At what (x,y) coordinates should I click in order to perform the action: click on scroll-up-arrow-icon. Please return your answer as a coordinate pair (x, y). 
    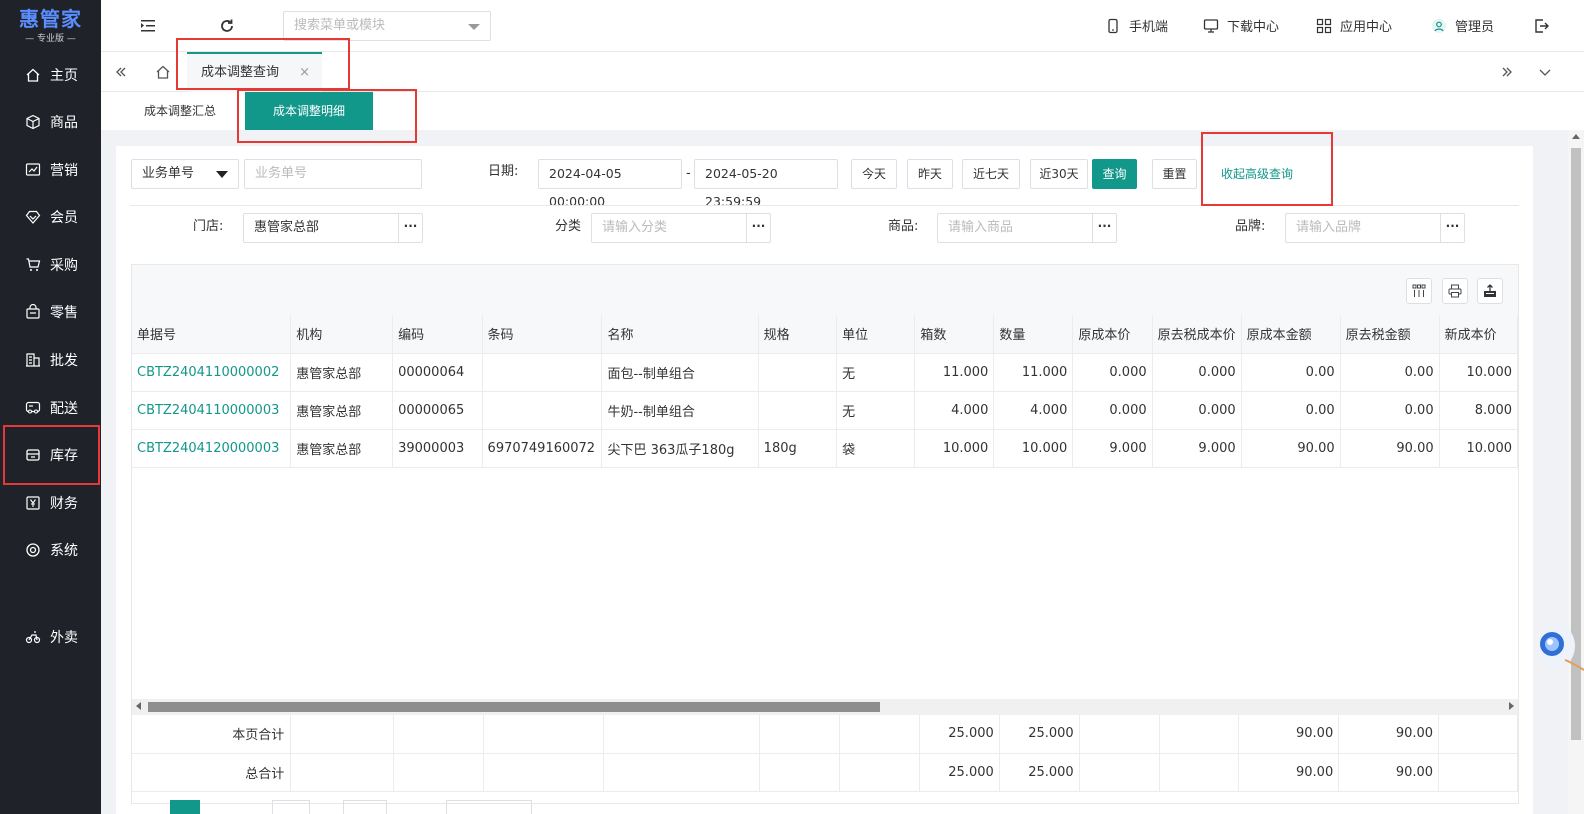
    Looking at the image, I should click on (1576, 136).